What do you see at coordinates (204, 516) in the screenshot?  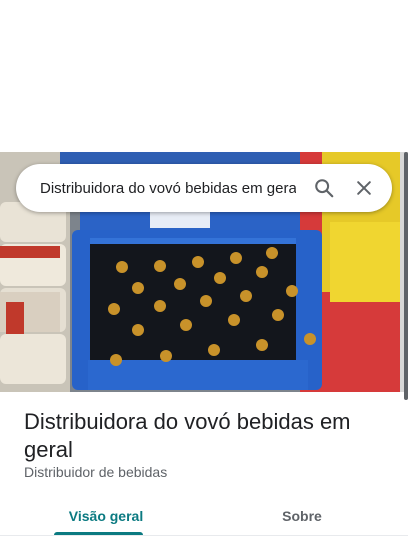 I see `tab-bar: Visão geral Sobre` at bounding box center [204, 516].